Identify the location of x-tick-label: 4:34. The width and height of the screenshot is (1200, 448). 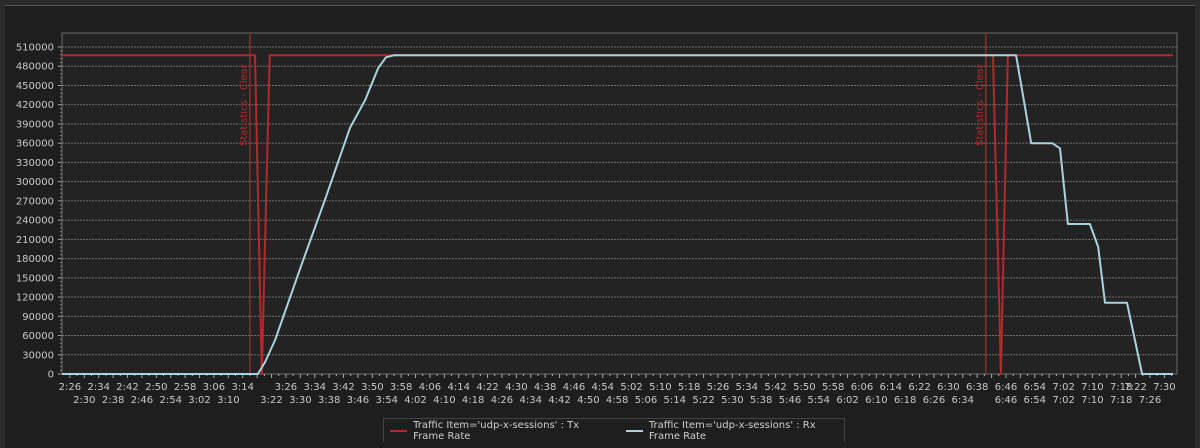
(531, 400).